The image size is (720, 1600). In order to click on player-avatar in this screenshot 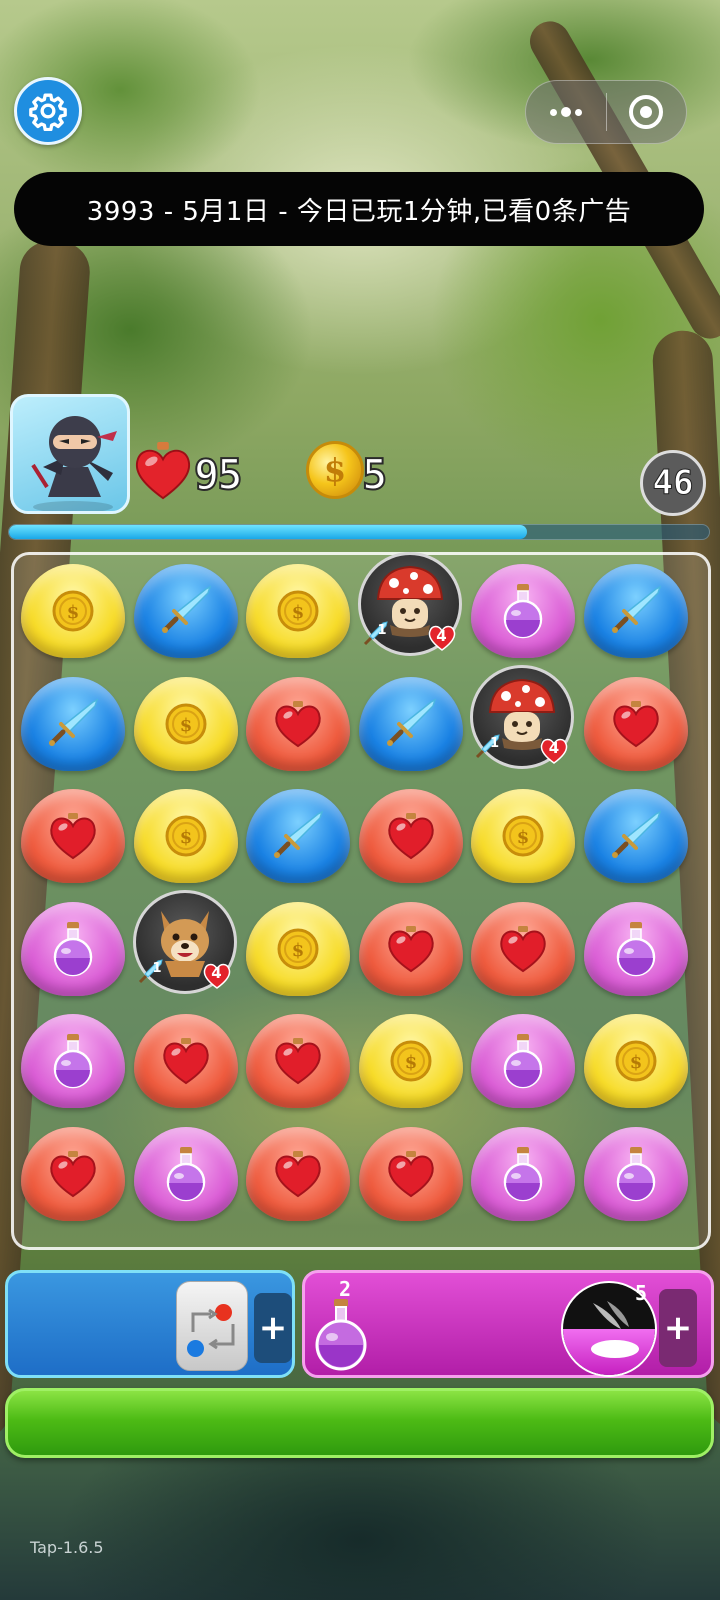, I will do `click(70, 454)`.